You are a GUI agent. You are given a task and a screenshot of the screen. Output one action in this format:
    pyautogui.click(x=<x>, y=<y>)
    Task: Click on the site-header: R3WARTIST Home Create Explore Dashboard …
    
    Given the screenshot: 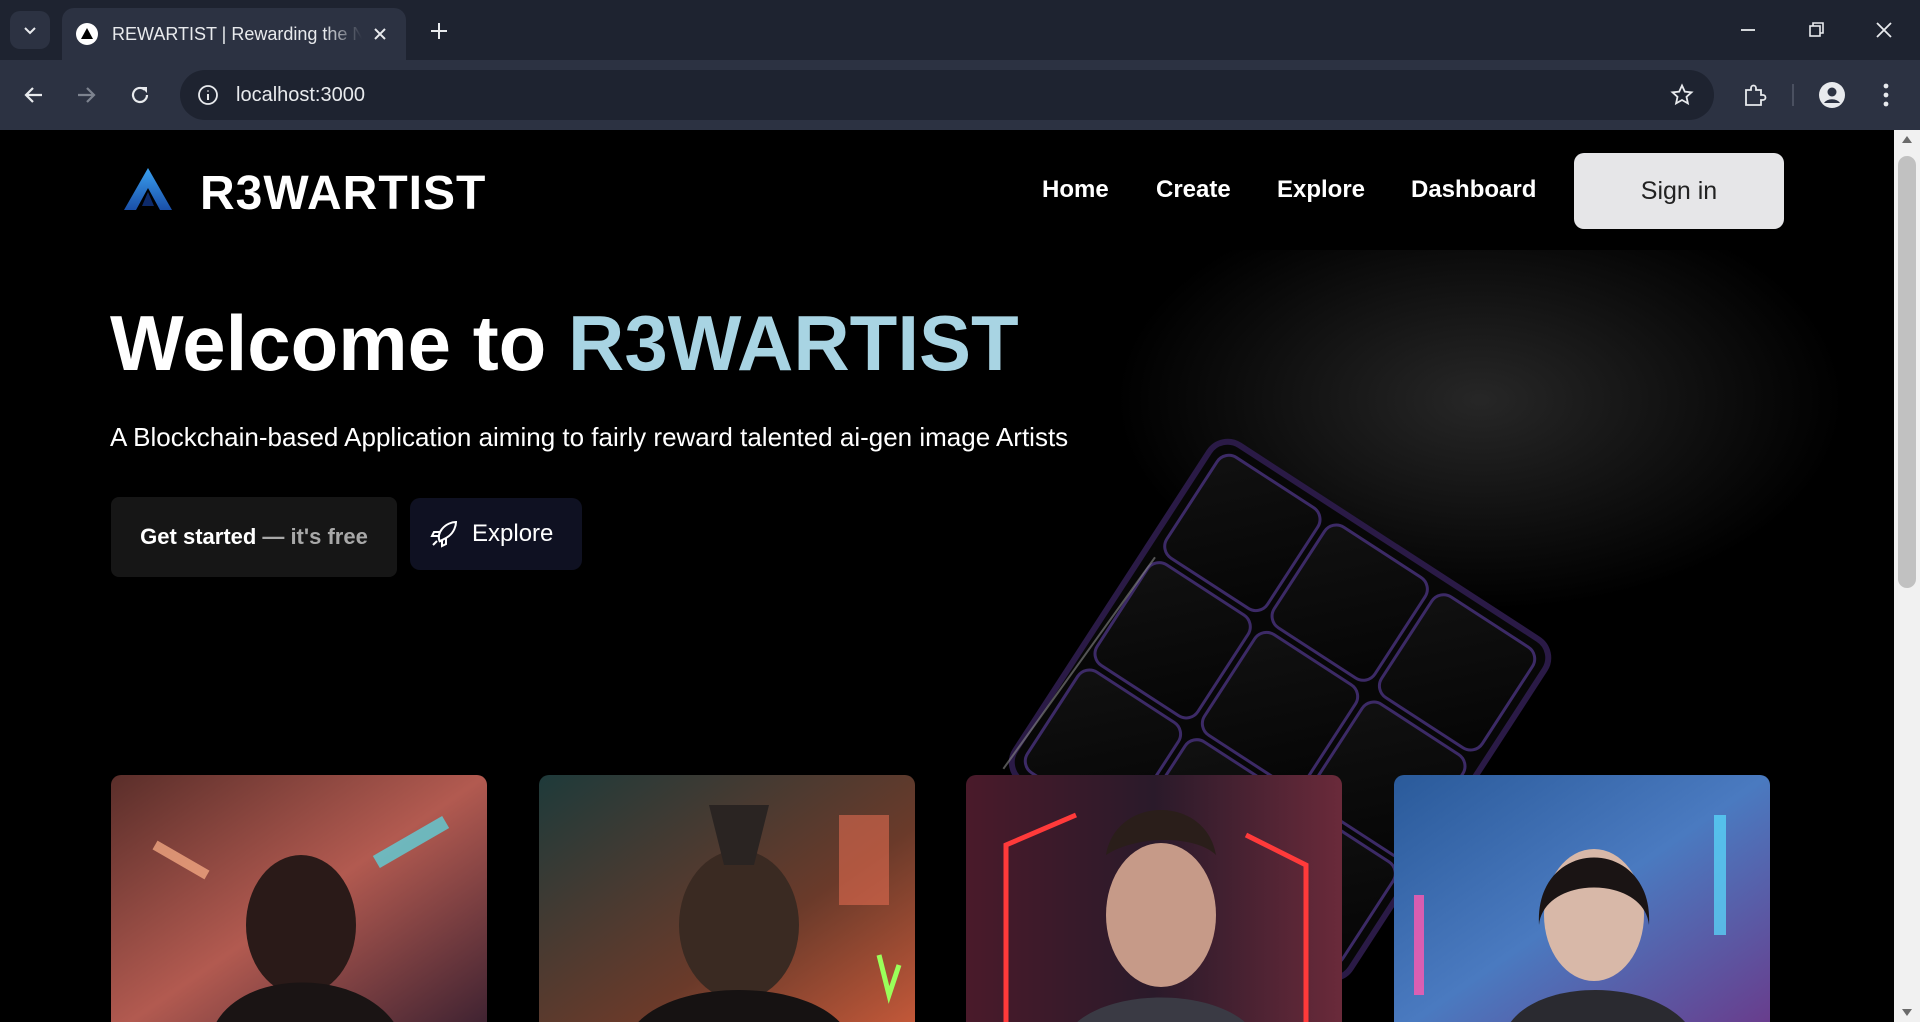 What is the action you would take?
    pyautogui.click(x=947, y=190)
    